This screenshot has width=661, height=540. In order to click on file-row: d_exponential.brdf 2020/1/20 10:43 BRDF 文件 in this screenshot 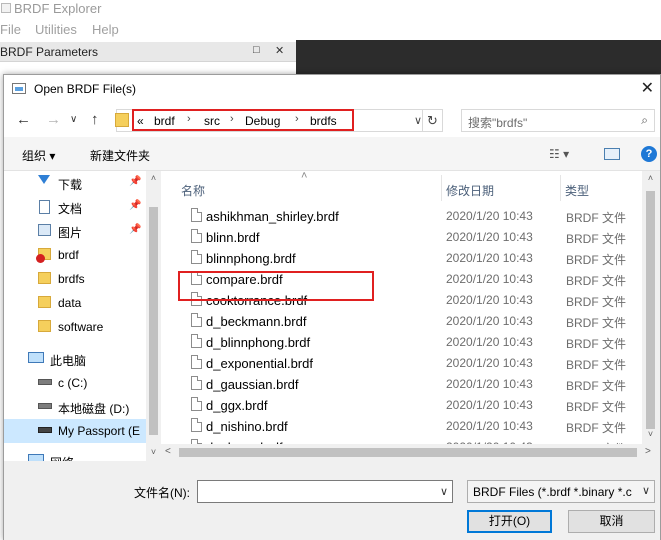, I will do `click(401, 362)`.